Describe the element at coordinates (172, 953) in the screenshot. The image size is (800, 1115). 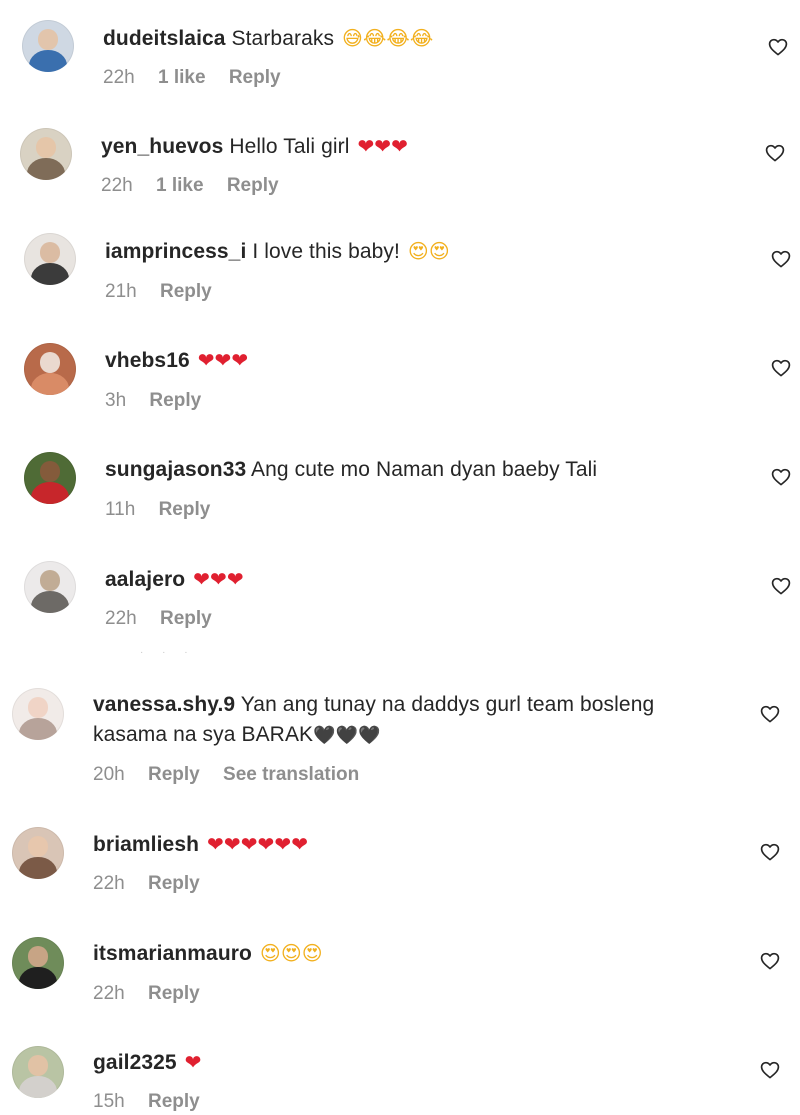
I see `comment-username: itsmarianmauro` at that location.